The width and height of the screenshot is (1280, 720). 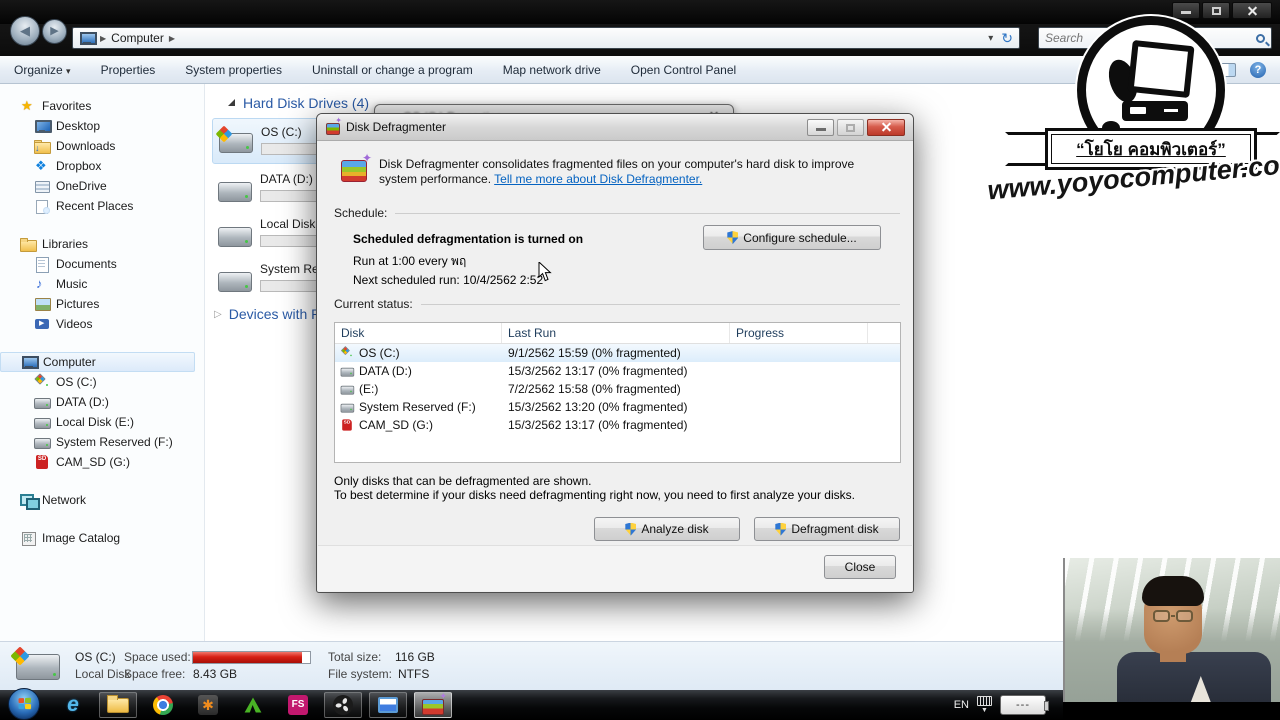 I want to click on help-icon: ?, so click(x=1258, y=69).